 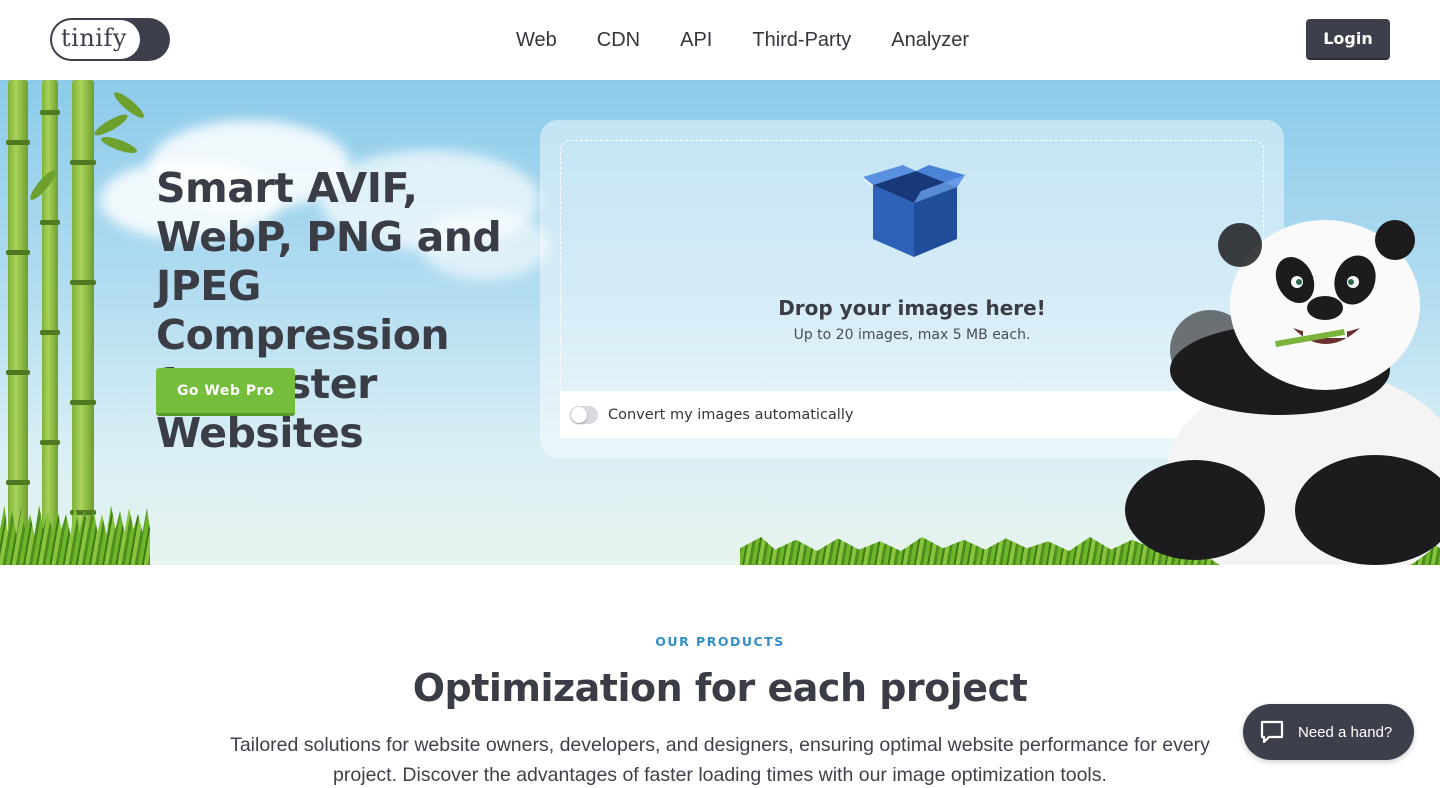 I want to click on help-chat-button: Need a hand?, so click(x=1328, y=732).